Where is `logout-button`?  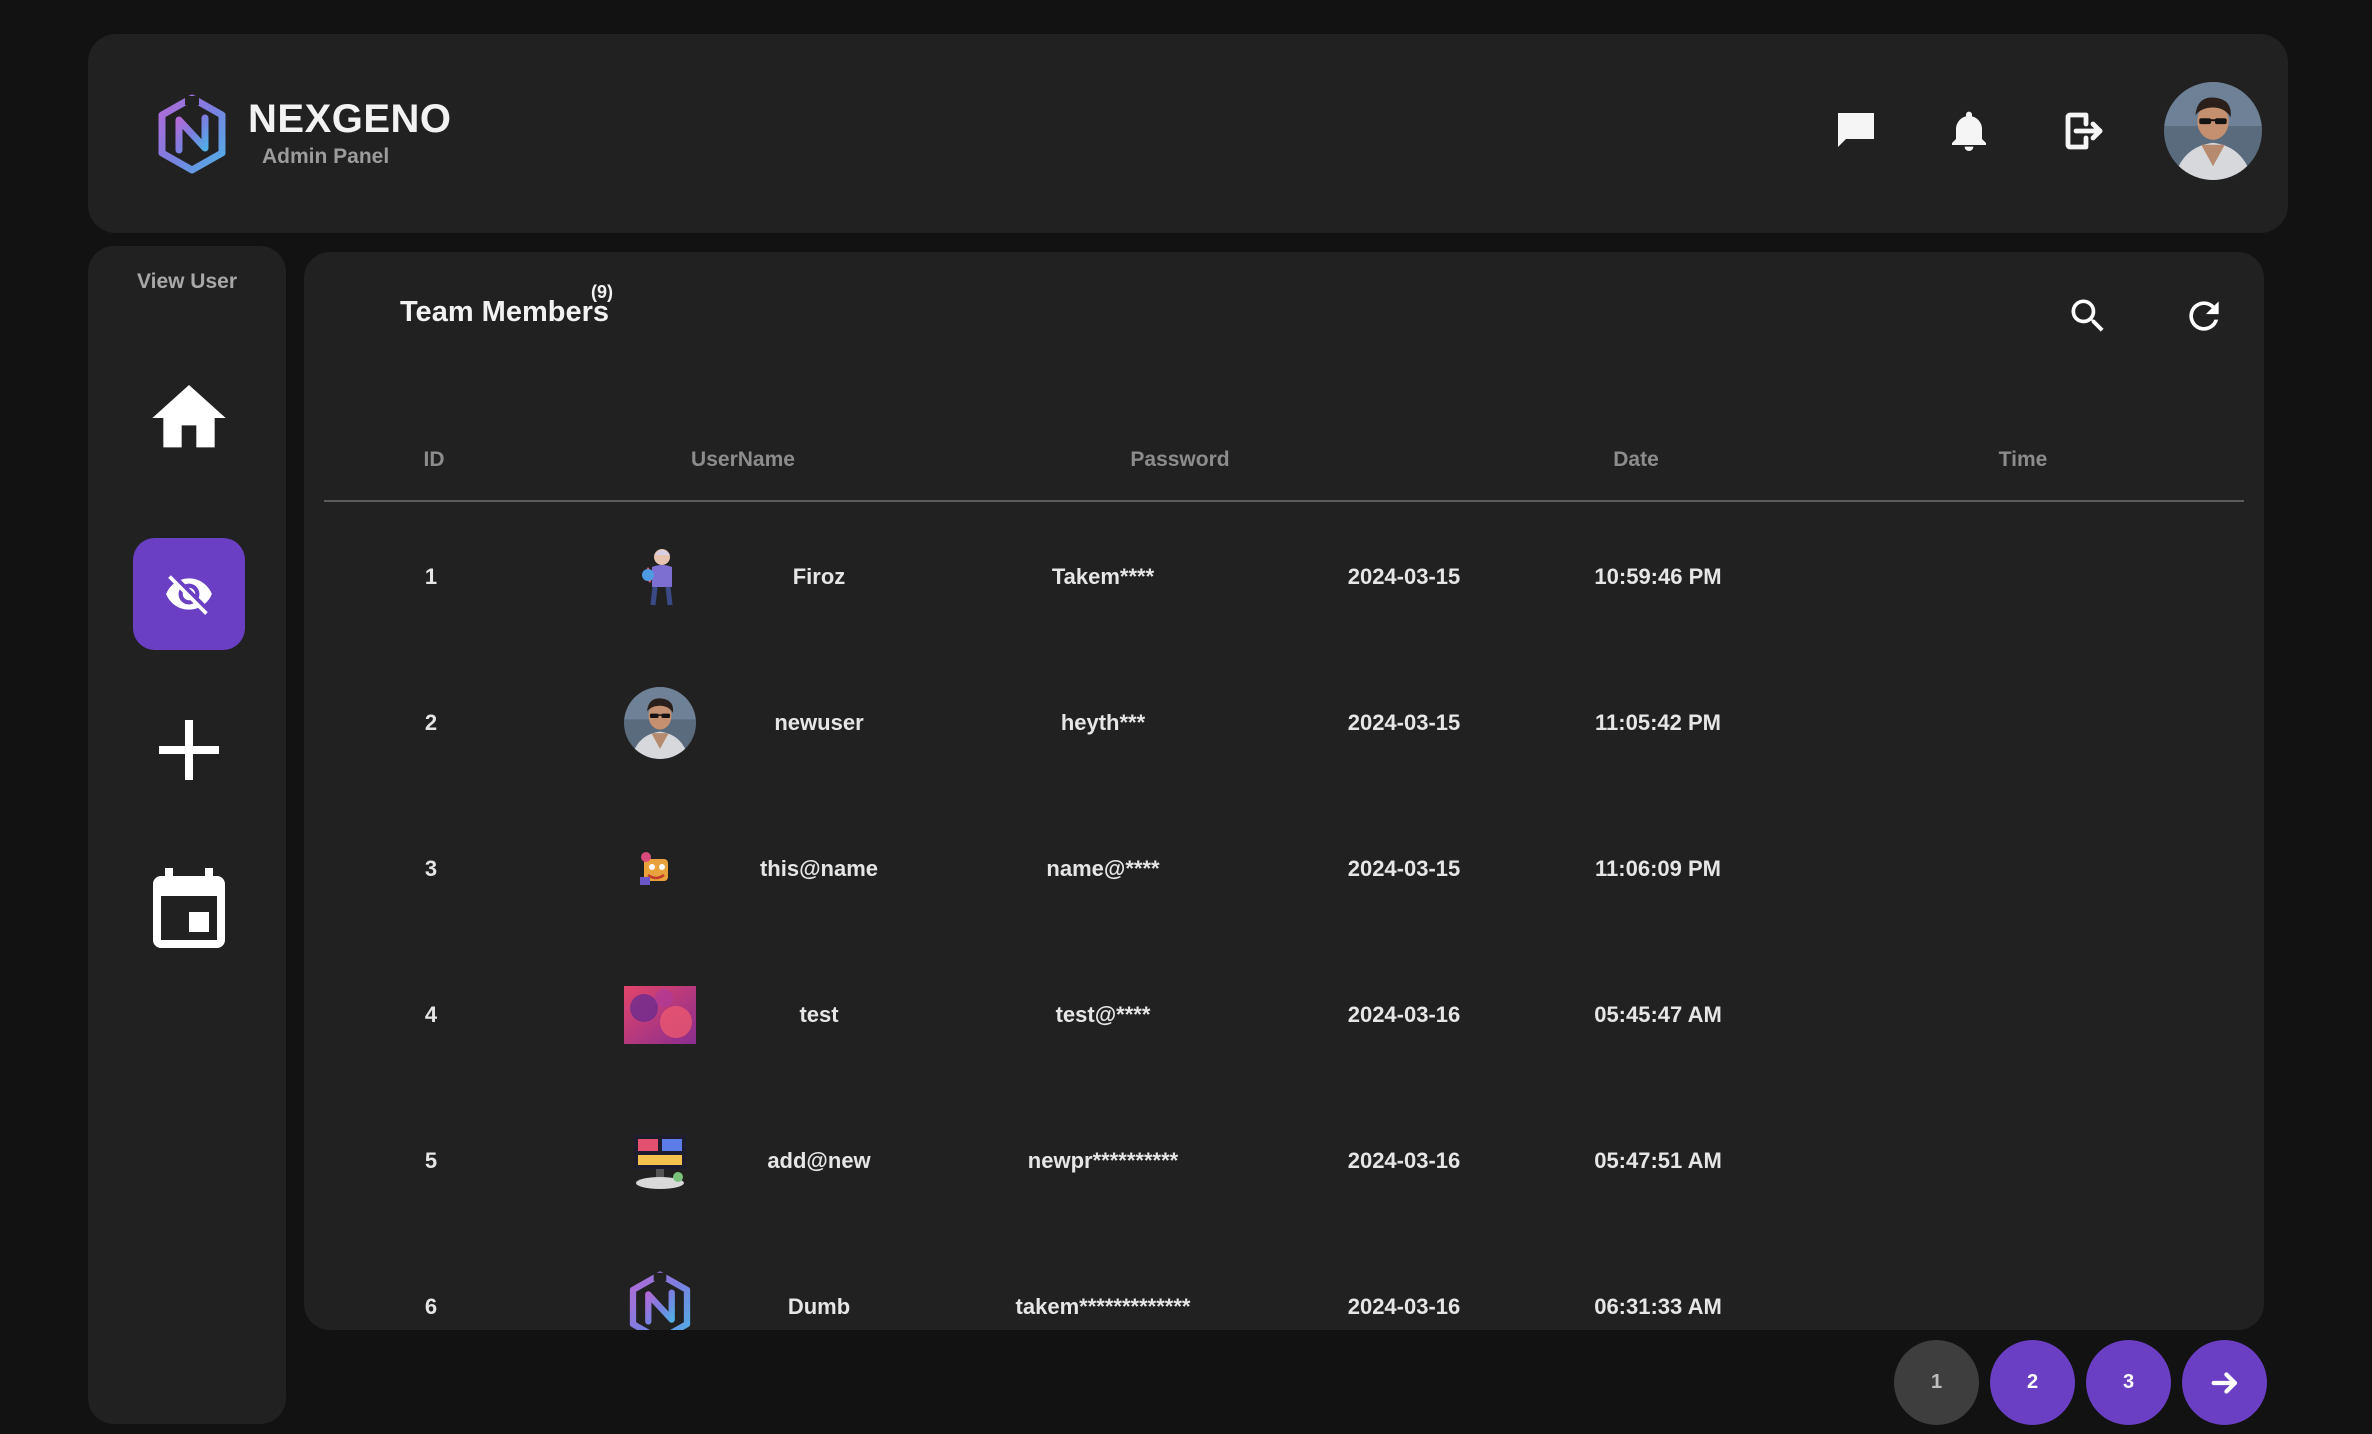 logout-button is located at coordinates (2082, 131).